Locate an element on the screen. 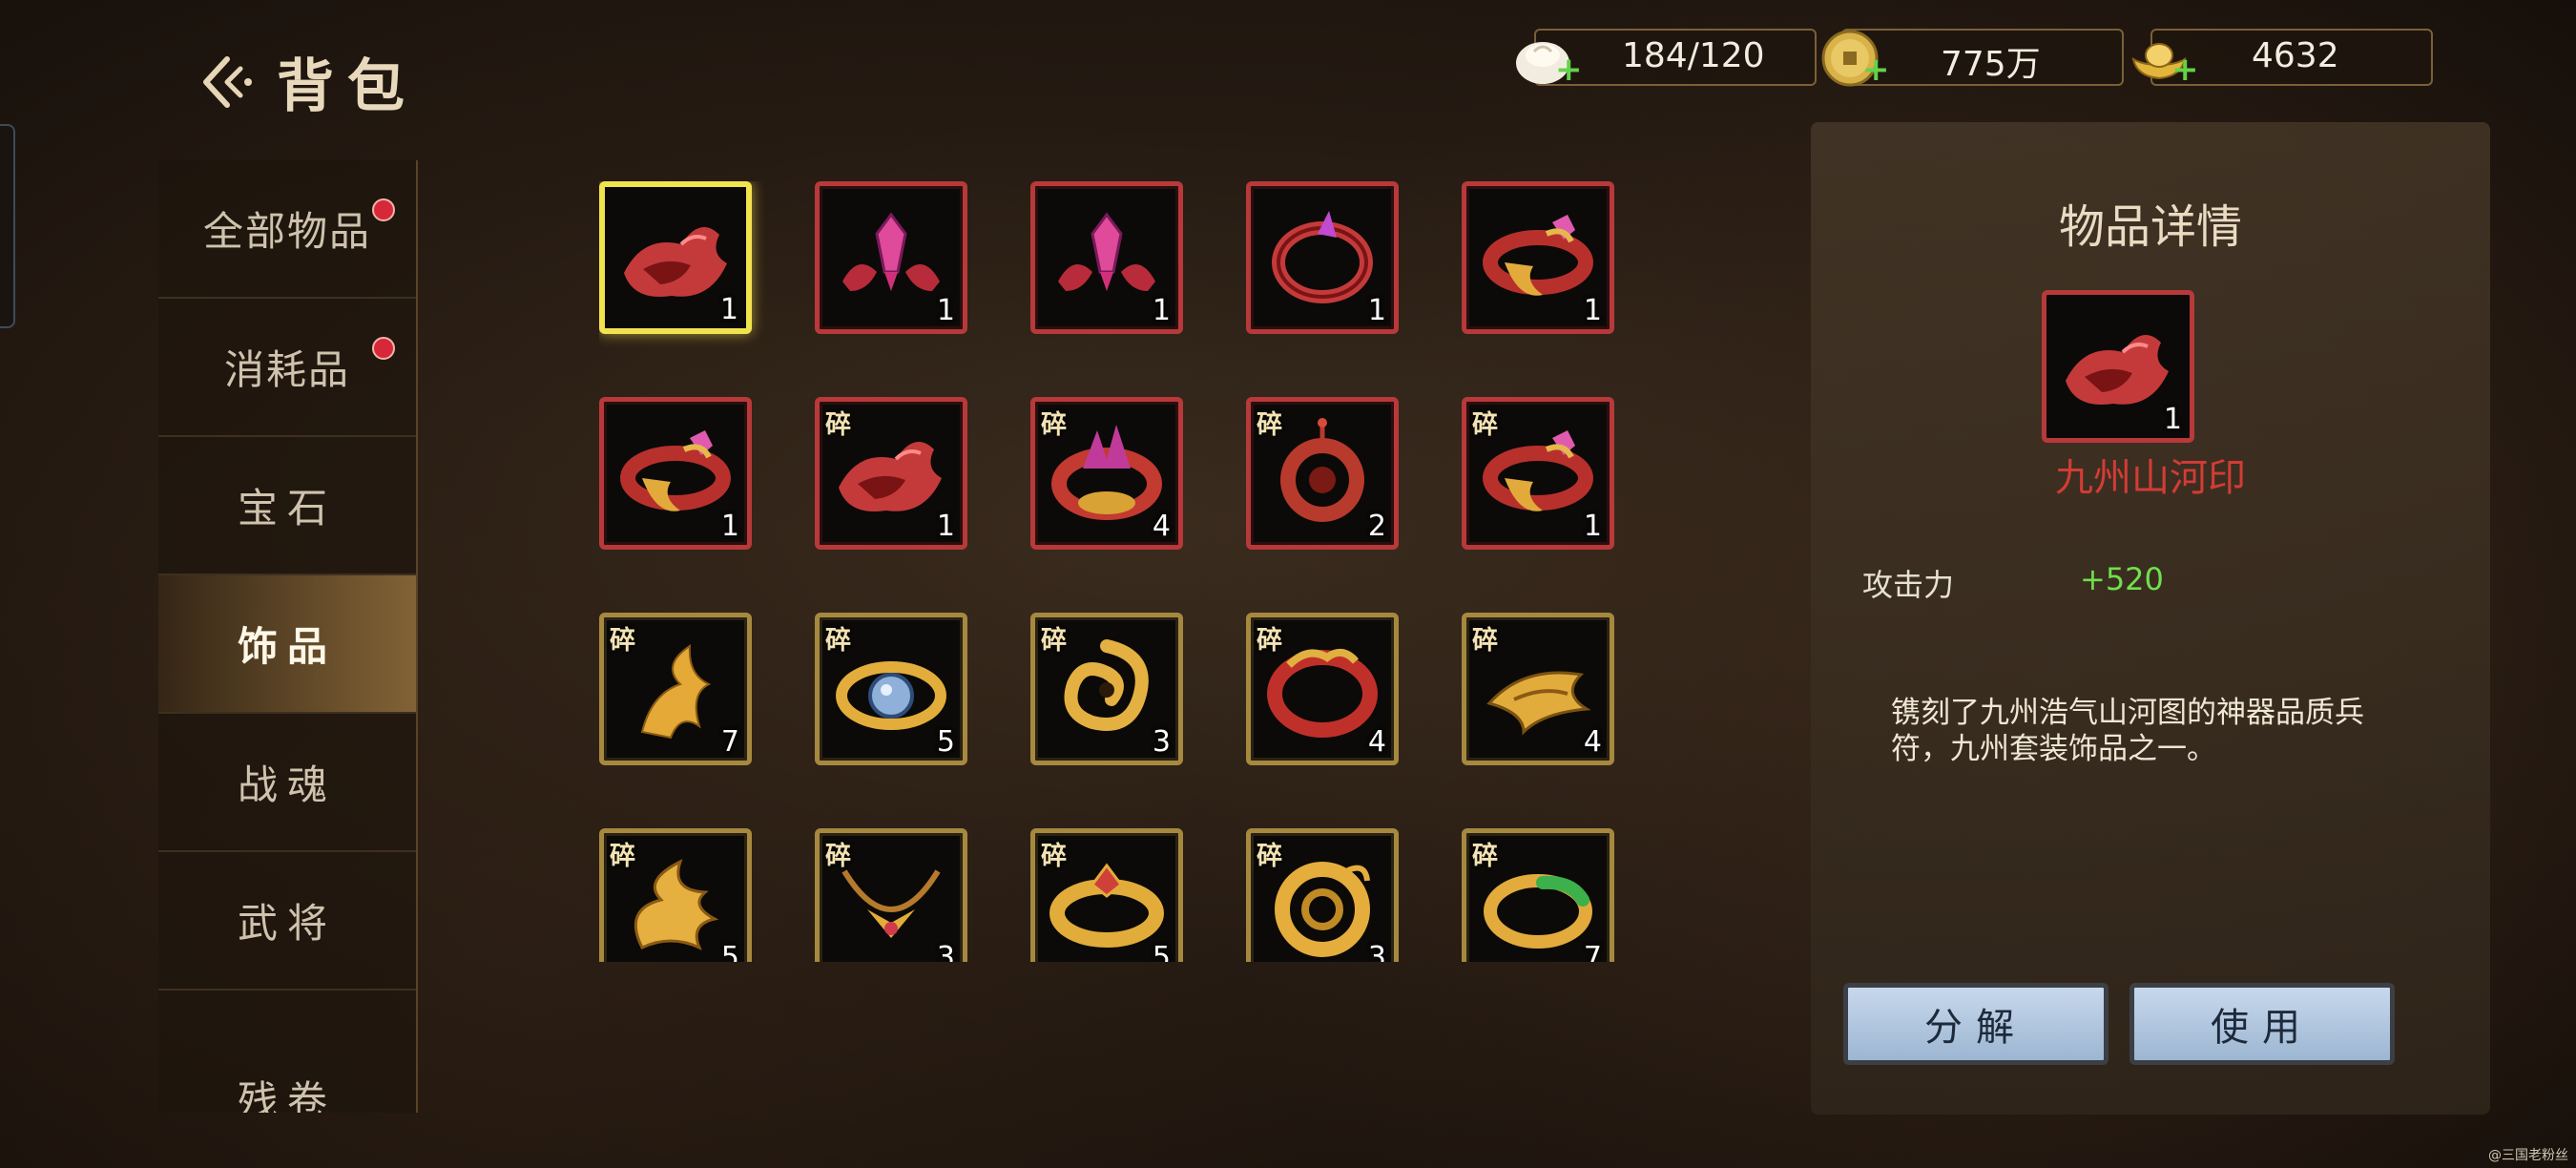 Image resolution: width=2576 pixels, height=1168 pixels. sidebar-item-label: 全部物品 is located at coordinates (286, 232).